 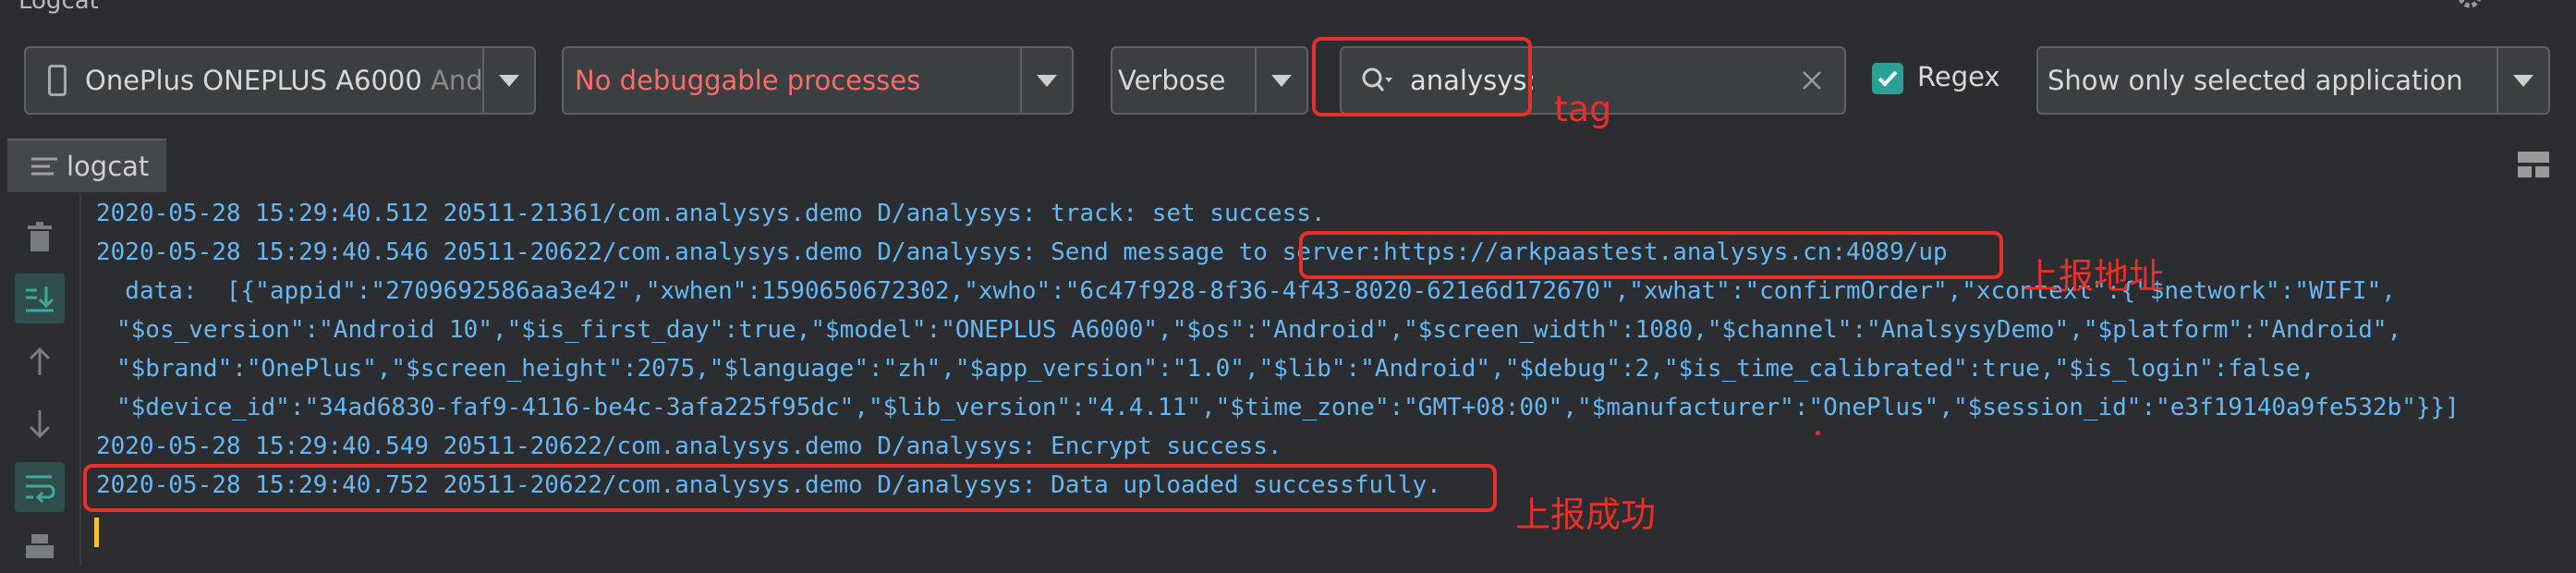 What do you see at coordinates (1583, 109) in the screenshot?
I see `tag-annotation: tag` at bounding box center [1583, 109].